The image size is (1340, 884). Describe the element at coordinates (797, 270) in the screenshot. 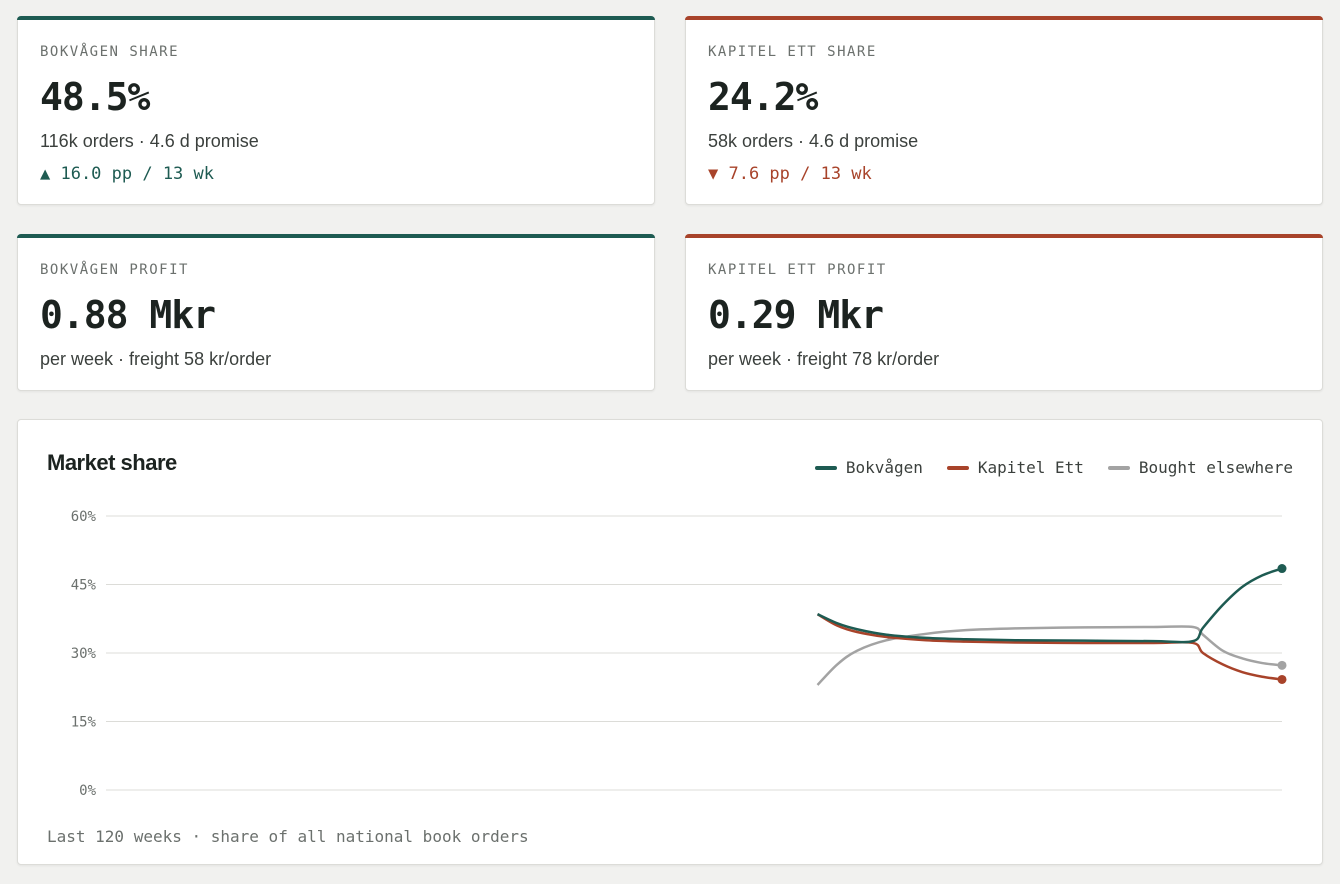

I see `kpi-label: KAPITEL ETT PROFIT` at that location.